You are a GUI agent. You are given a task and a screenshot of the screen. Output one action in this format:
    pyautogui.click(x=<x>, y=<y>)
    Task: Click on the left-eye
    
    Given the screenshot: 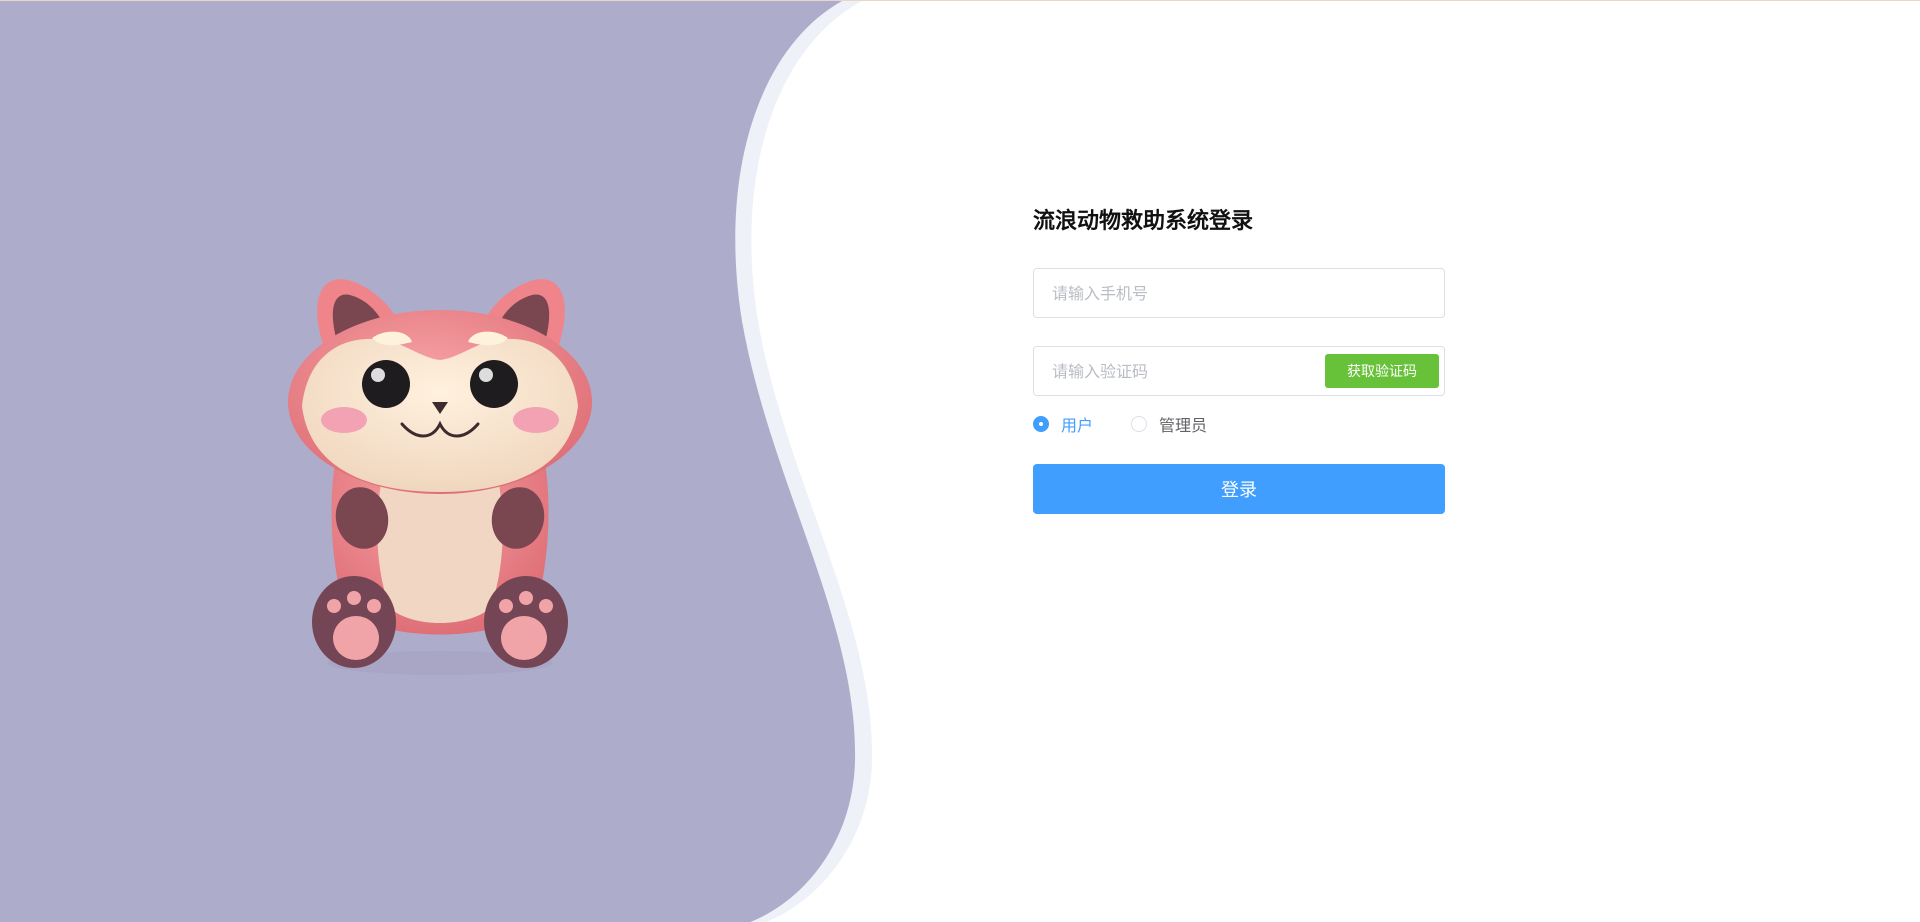 What is the action you would take?
    pyautogui.click(x=386, y=384)
    